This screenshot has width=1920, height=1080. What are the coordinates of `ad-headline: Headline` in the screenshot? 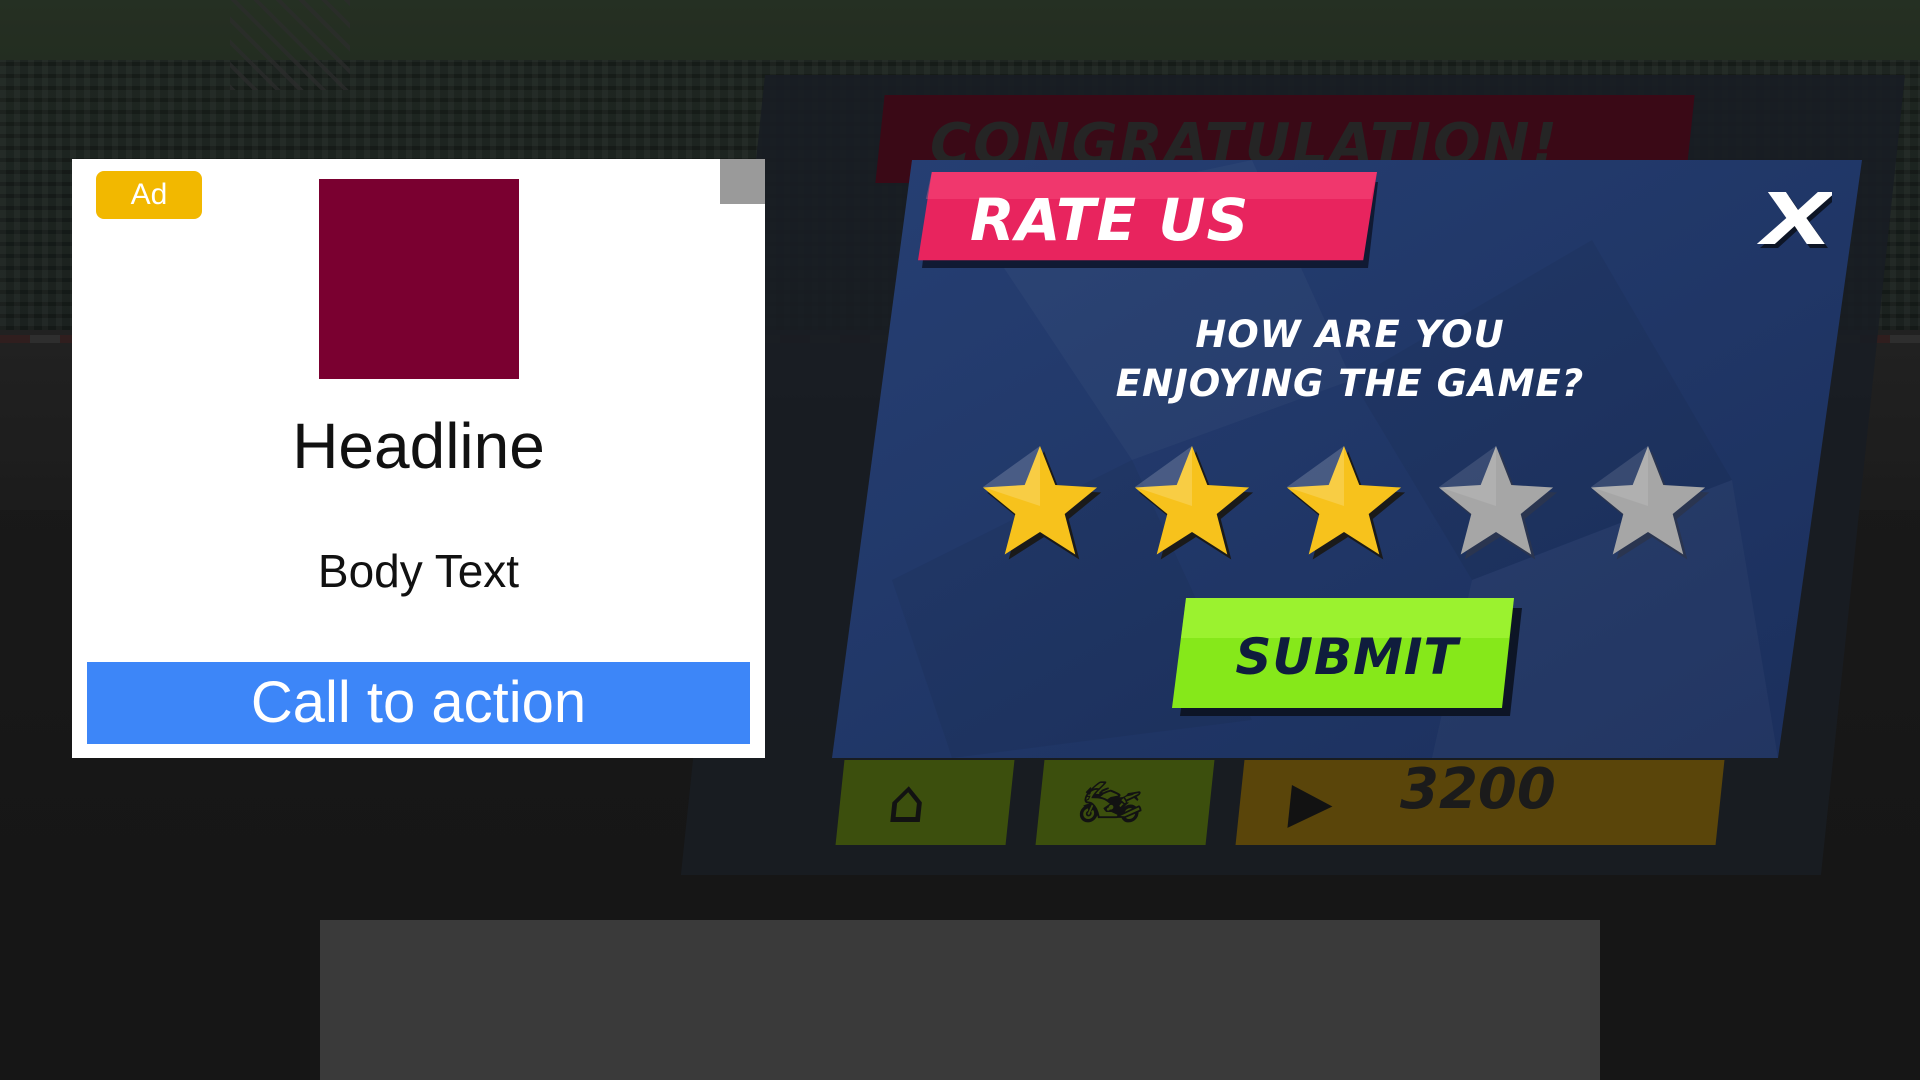 It's located at (418, 446).